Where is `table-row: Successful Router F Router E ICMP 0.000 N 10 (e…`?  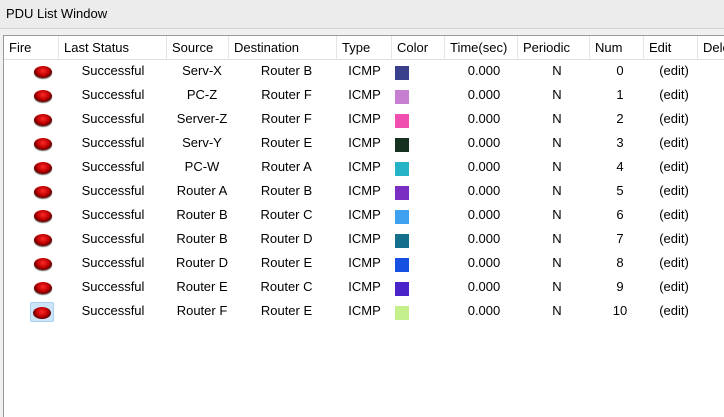
table-row: Successful Router F Router E ICMP 0.000 N 10 (e… is located at coordinates (364, 313).